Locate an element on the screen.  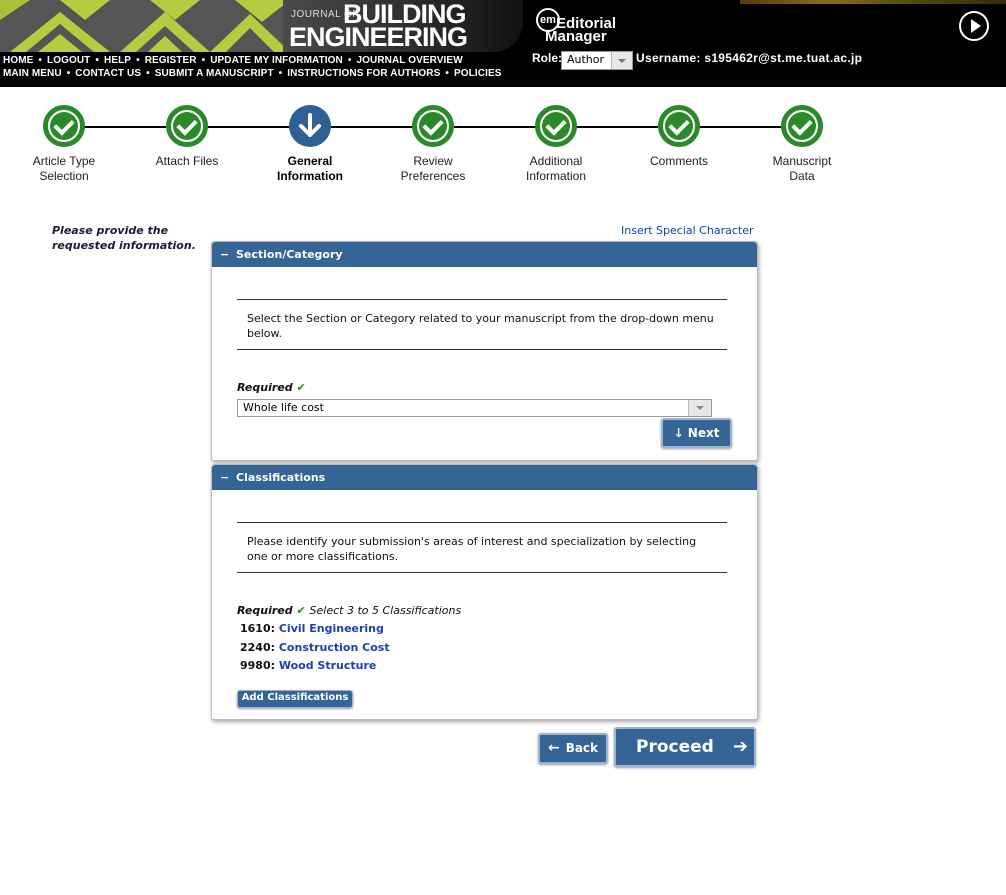
username-display: Username: s195462r@st.me.tuat.ac.jp is located at coordinates (749, 58).